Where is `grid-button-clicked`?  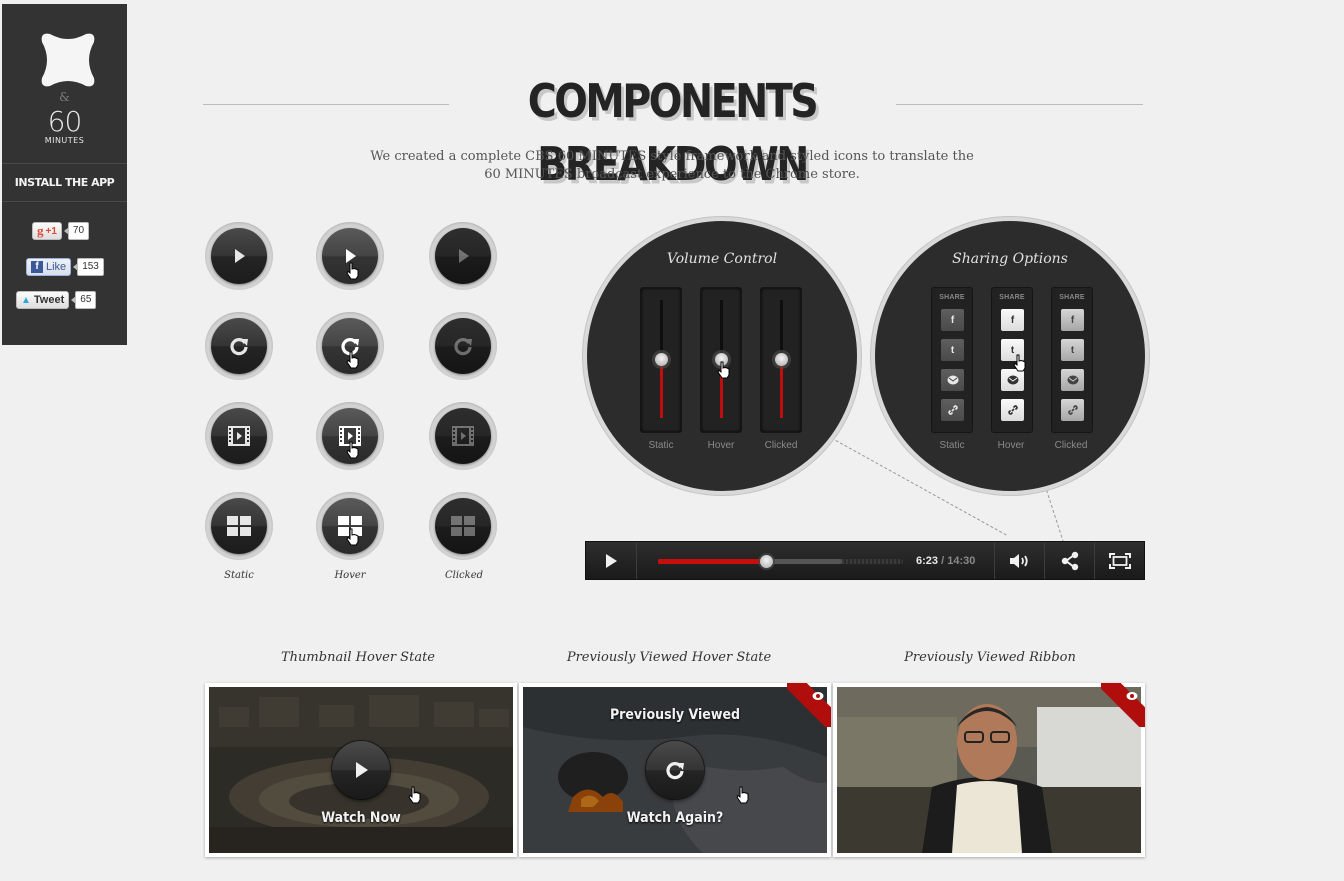
grid-button-clicked is located at coordinates (463, 526).